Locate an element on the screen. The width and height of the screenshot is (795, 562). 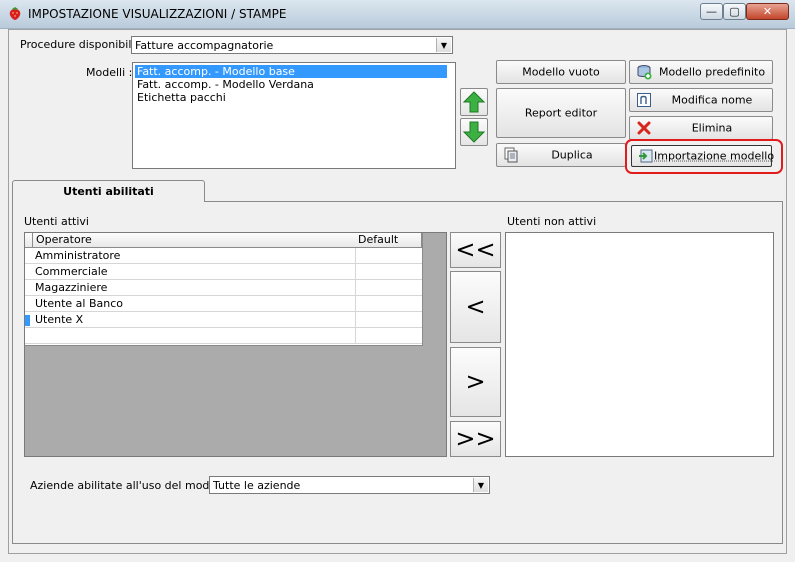
modifica-nome-label: Modifica nome is located at coordinates (712, 100).